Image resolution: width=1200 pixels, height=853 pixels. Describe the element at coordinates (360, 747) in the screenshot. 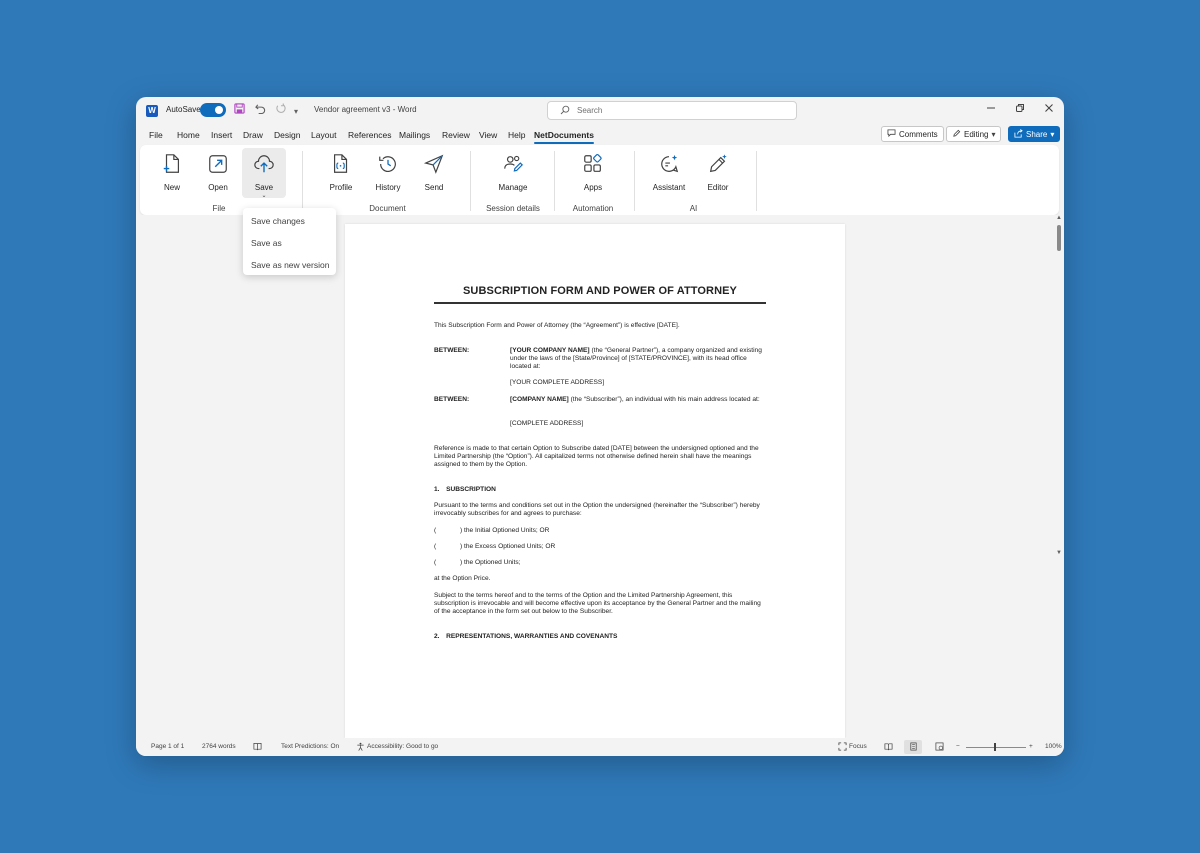

I see `accessibility-icon` at that location.